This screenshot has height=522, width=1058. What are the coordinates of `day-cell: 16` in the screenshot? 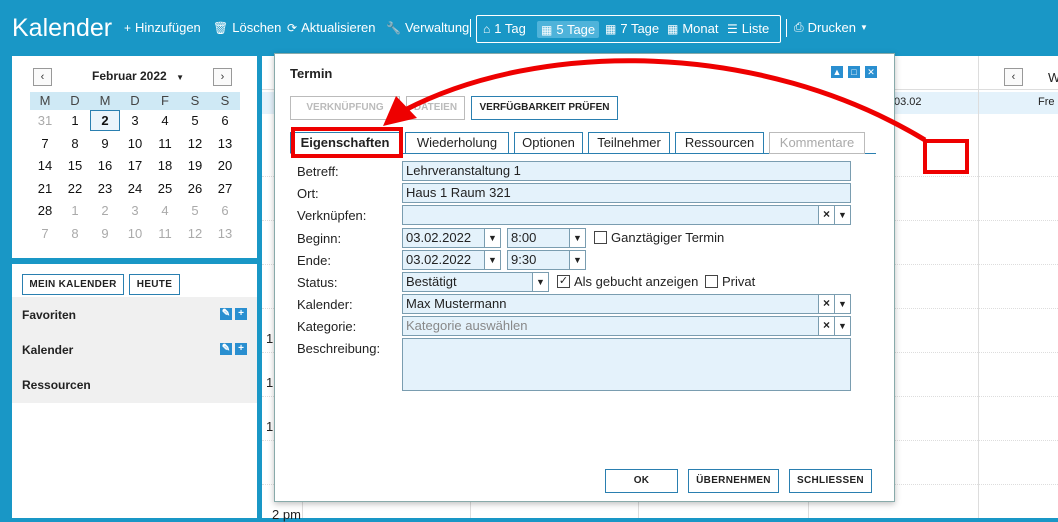 It's located at (105, 166).